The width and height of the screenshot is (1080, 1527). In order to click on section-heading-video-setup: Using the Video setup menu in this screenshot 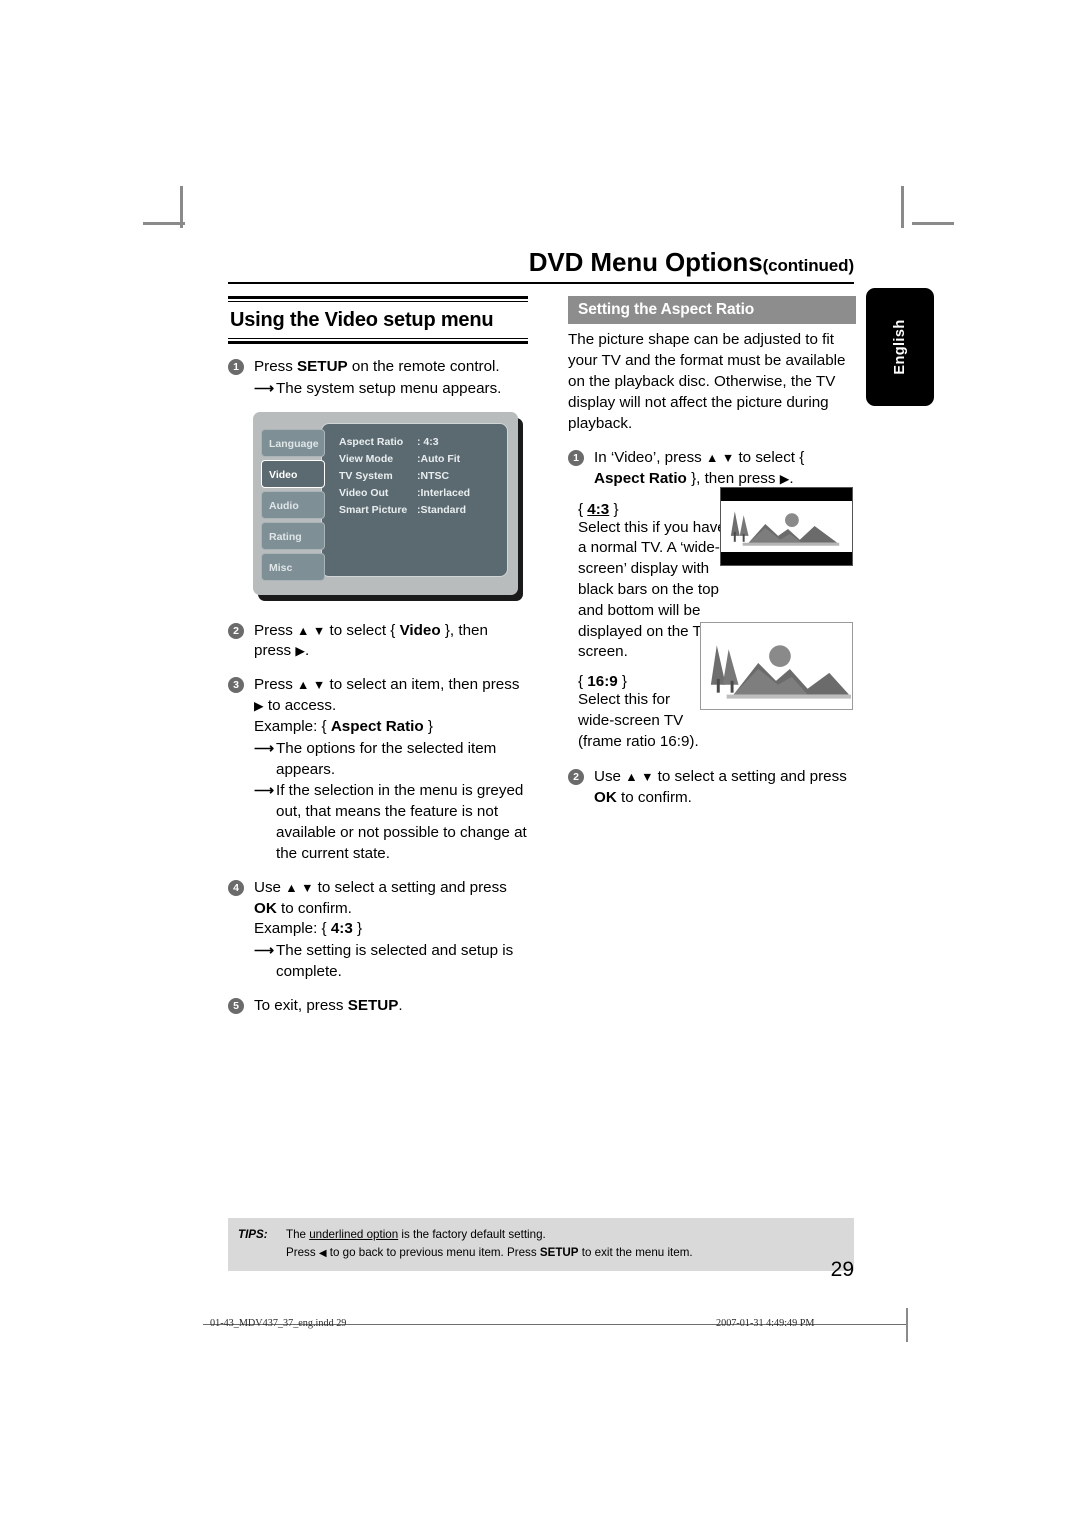, I will do `click(362, 320)`.